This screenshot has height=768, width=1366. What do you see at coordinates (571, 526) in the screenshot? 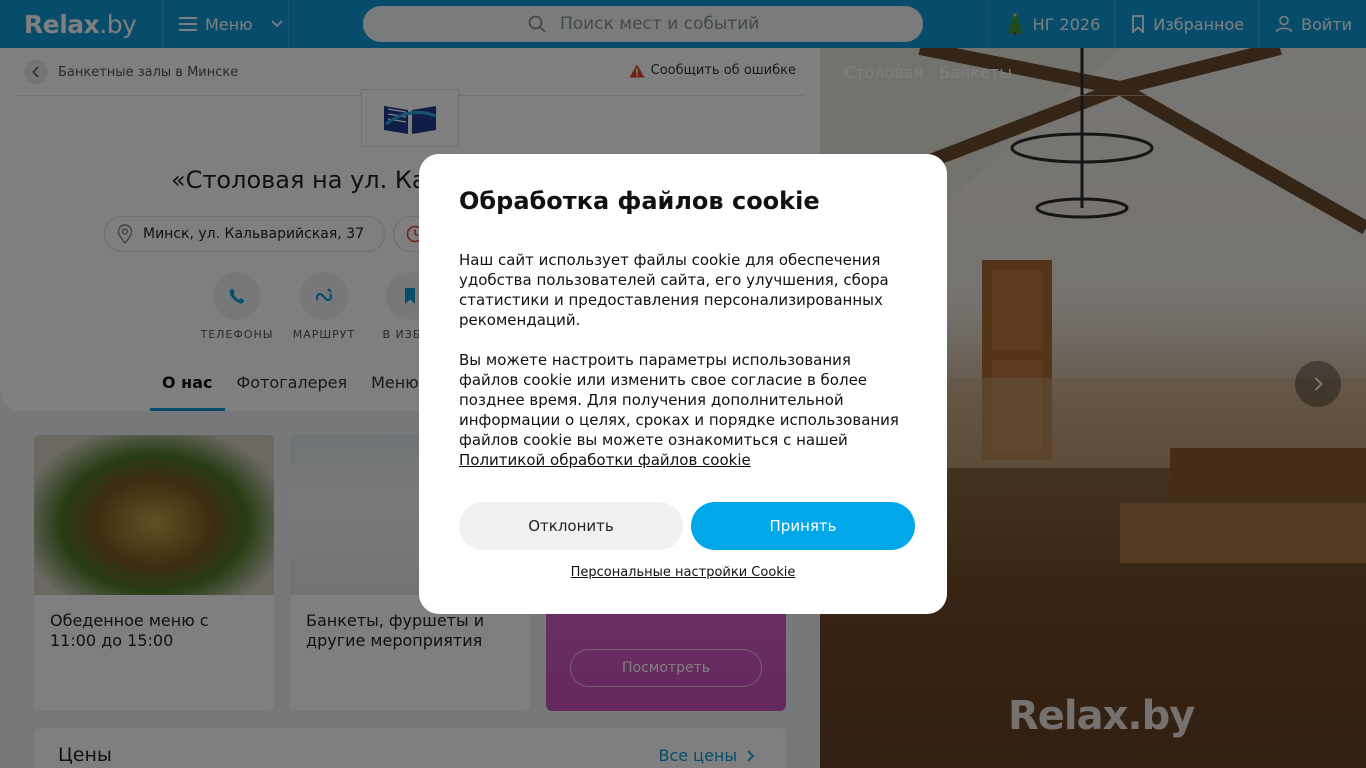
I see `decline-button: Отклонить` at bounding box center [571, 526].